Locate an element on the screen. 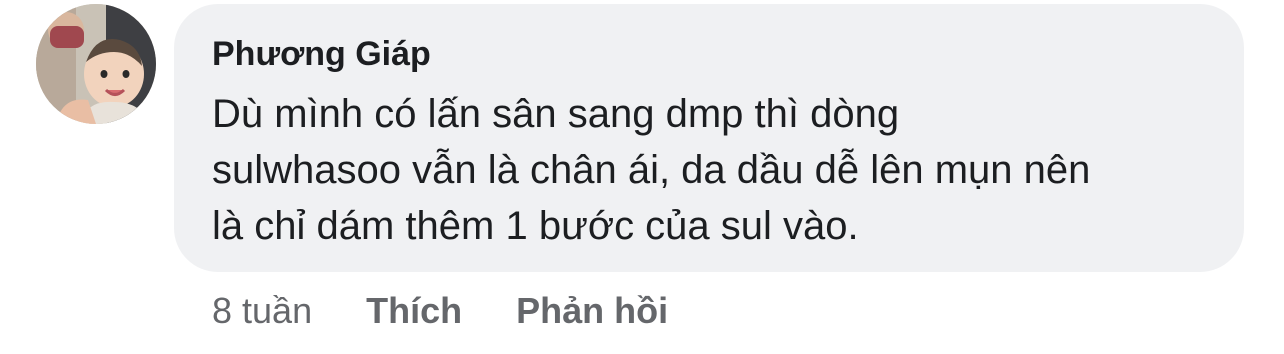  comment-text-line: là chỉ dám thêm 1 bước của sul vào. is located at coordinates (535, 226).